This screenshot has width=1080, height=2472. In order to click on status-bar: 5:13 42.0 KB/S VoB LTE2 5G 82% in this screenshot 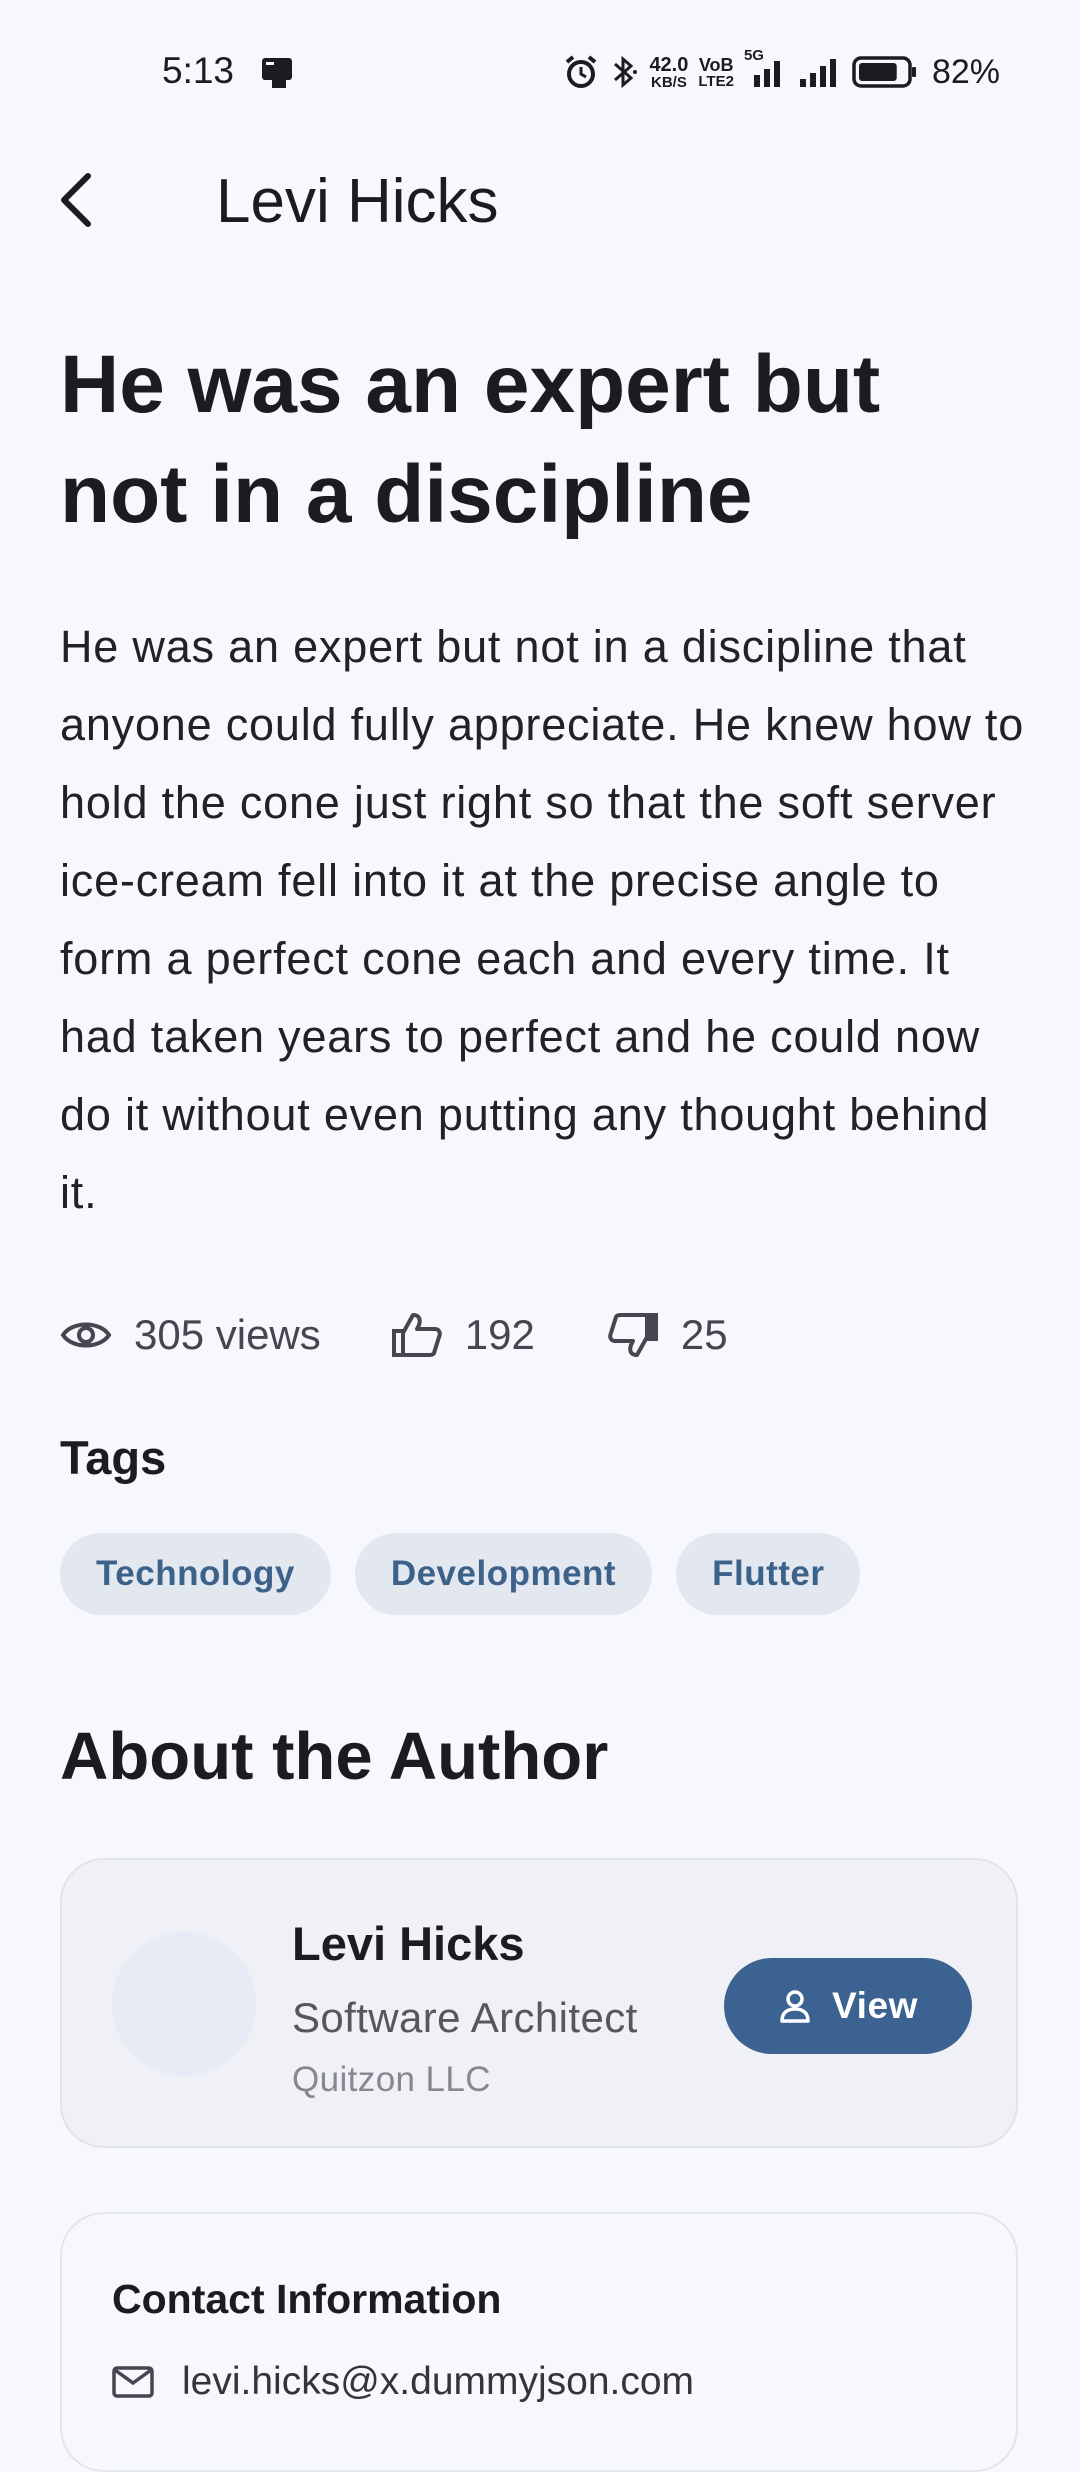, I will do `click(540, 72)`.